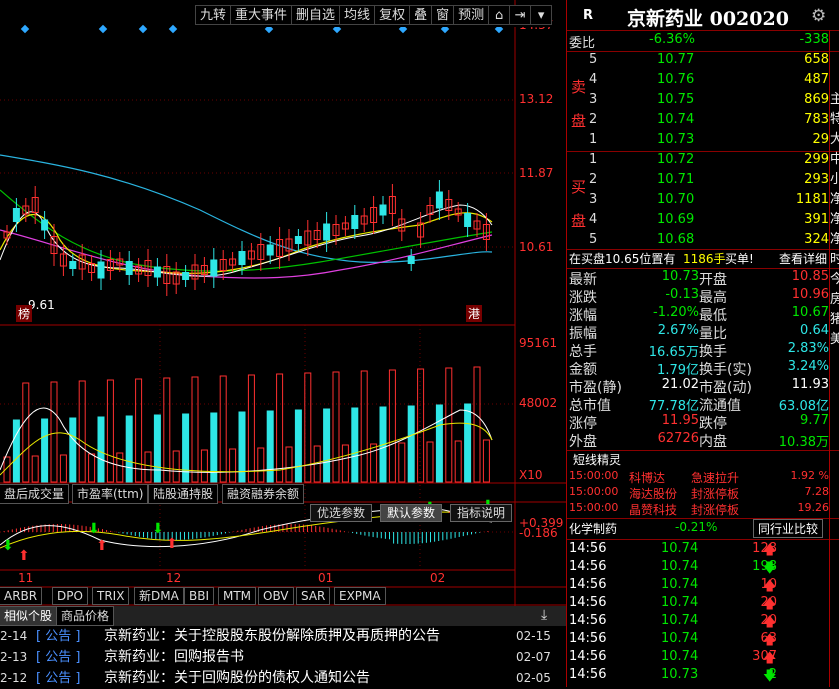 The image size is (839, 689). I want to click on tick-row: 14:56 10.74 63 🡅, so click(698, 640).